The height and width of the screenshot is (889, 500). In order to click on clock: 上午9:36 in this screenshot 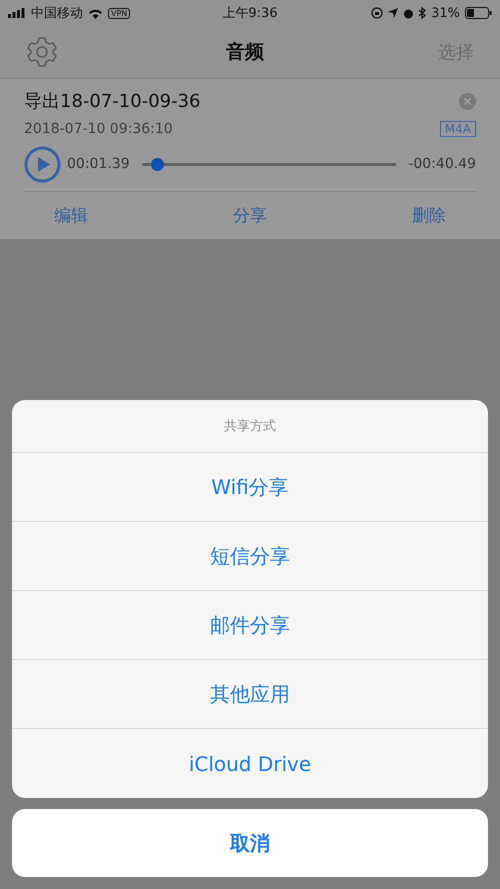, I will do `click(250, 13)`.